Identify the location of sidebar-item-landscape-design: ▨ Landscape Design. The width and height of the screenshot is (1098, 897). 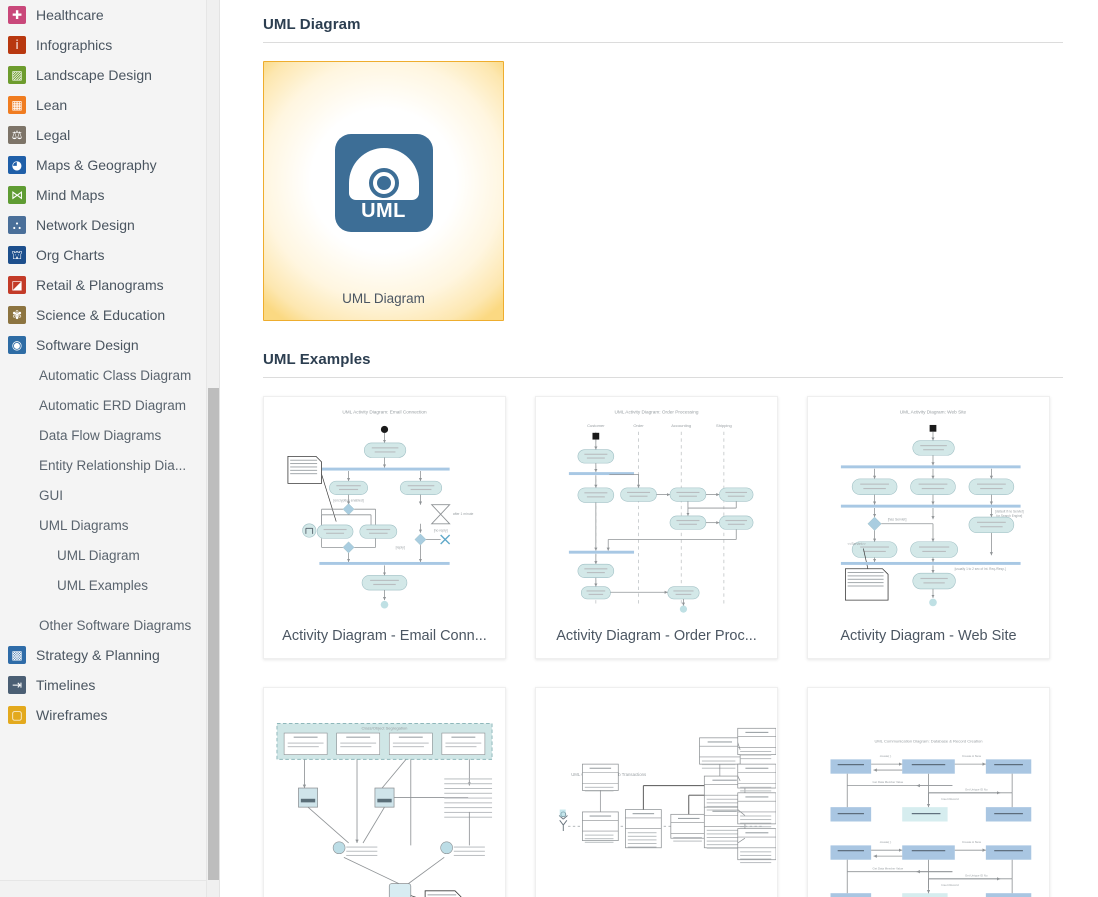
(109, 75).